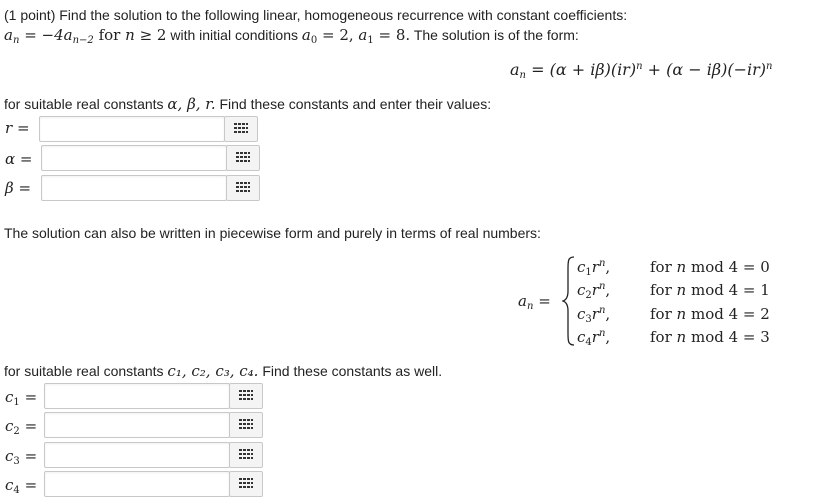 The height and width of the screenshot is (504, 837). What do you see at coordinates (641, 70) in the screenshot?
I see `solution-form-formula: an = (α + iβ)(ir)n + (α − iβ)(−ir)n` at bounding box center [641, 70].